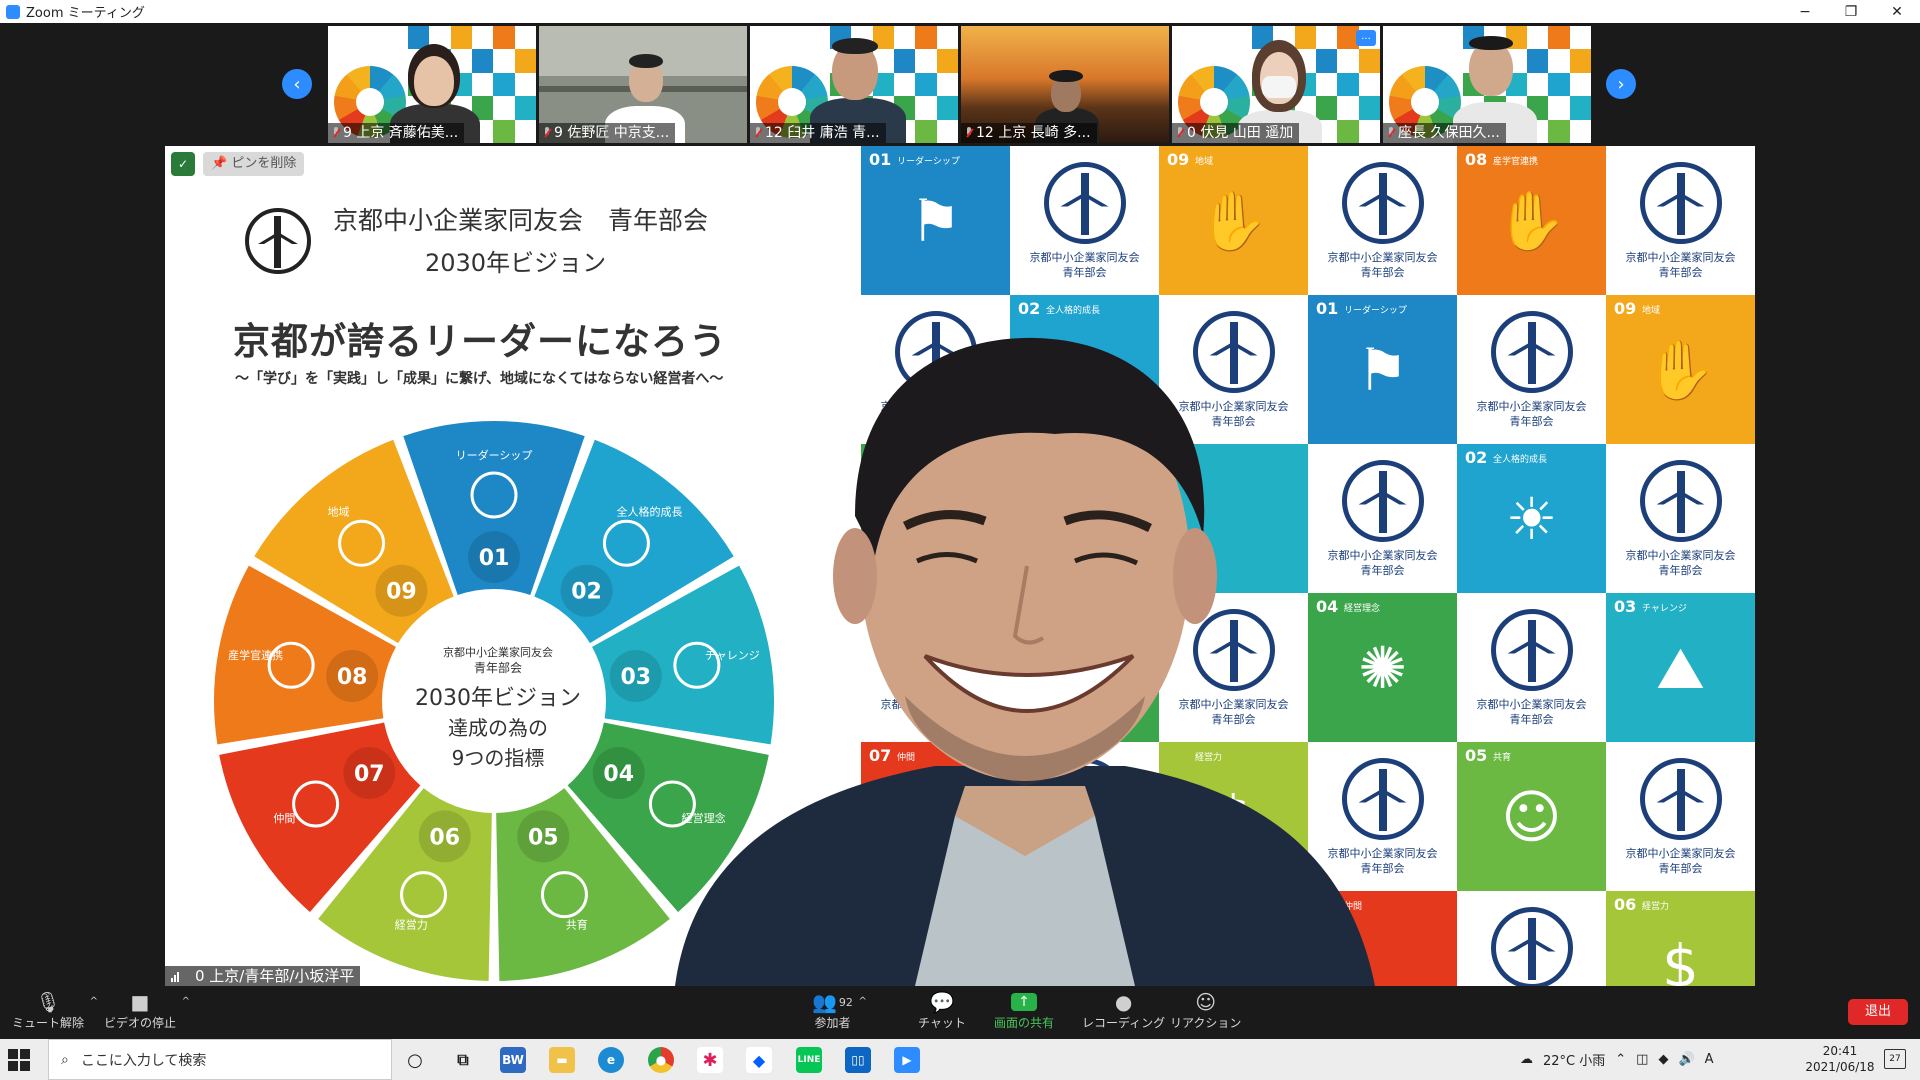  I want to click on minimize-button: −, so click(1805, 11).